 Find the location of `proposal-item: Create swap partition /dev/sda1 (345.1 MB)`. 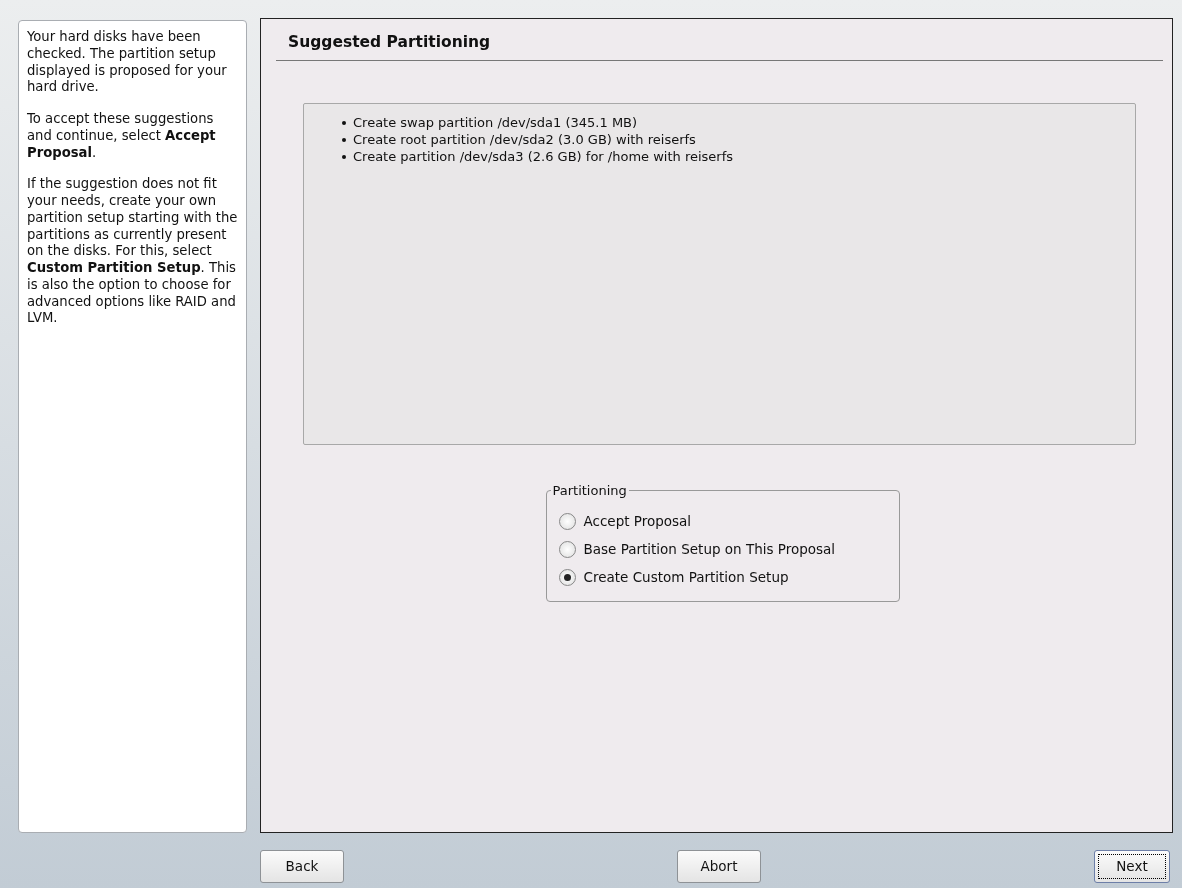

proposal-item: Create swap partition /dev/sda1 (345.1 MB) is located at coordinates (495, 123).